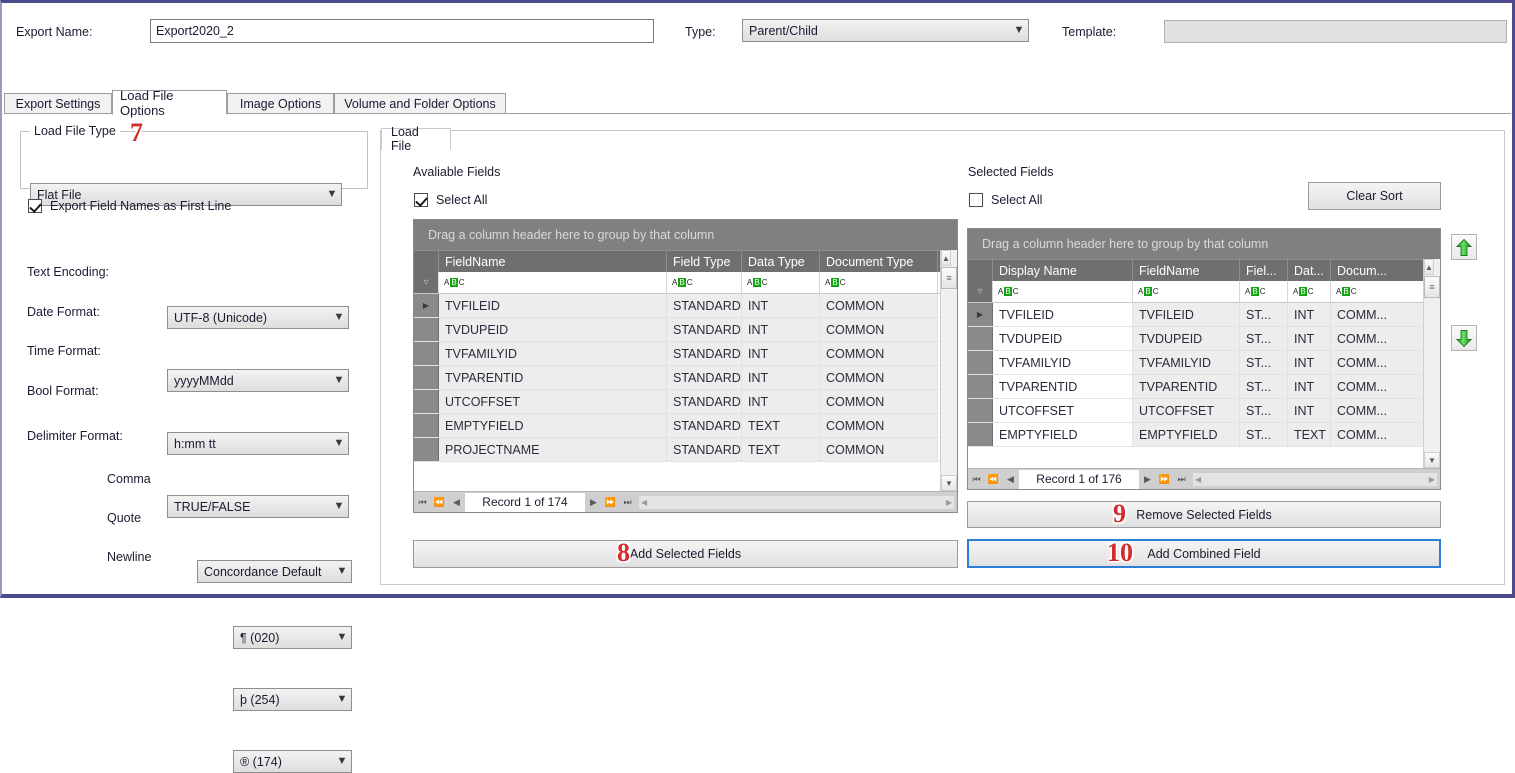  What do you see at coordinates (1374, 196) in the screenshot?
I see `clear-sort-button: Clear Sort` at bounding box center [1374, 196].